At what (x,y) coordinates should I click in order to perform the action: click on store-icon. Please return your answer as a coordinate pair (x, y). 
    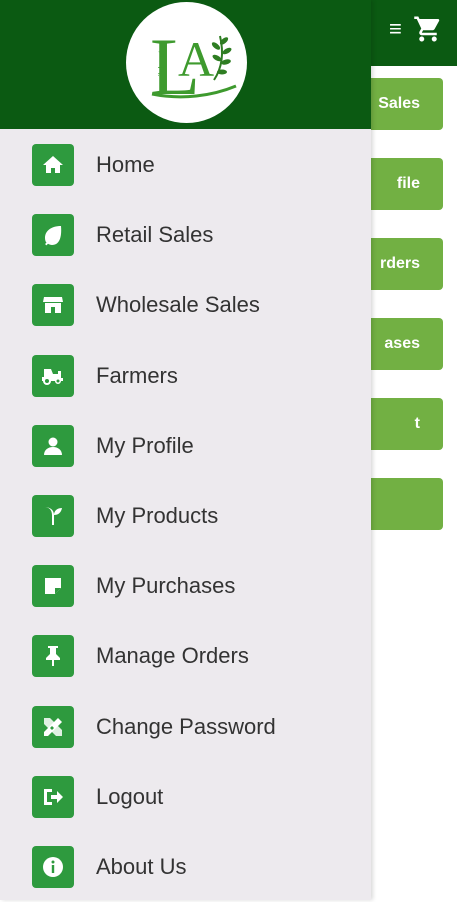
    Looking at the image, I should click on (53, 305).